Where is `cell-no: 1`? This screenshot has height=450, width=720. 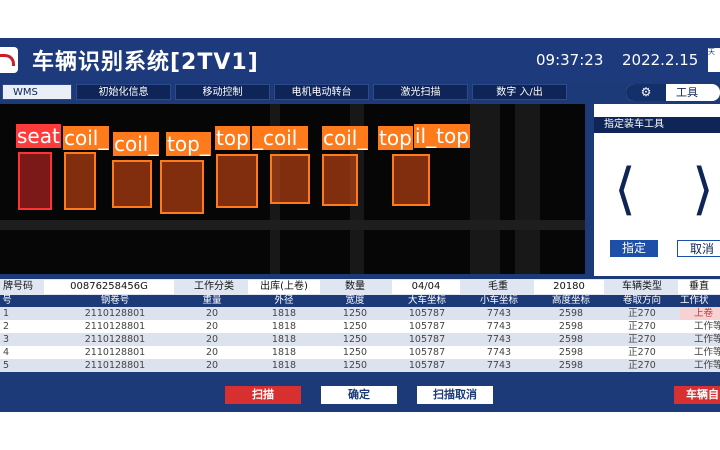 cell-no: 1 is located at coordinates (6, 313).